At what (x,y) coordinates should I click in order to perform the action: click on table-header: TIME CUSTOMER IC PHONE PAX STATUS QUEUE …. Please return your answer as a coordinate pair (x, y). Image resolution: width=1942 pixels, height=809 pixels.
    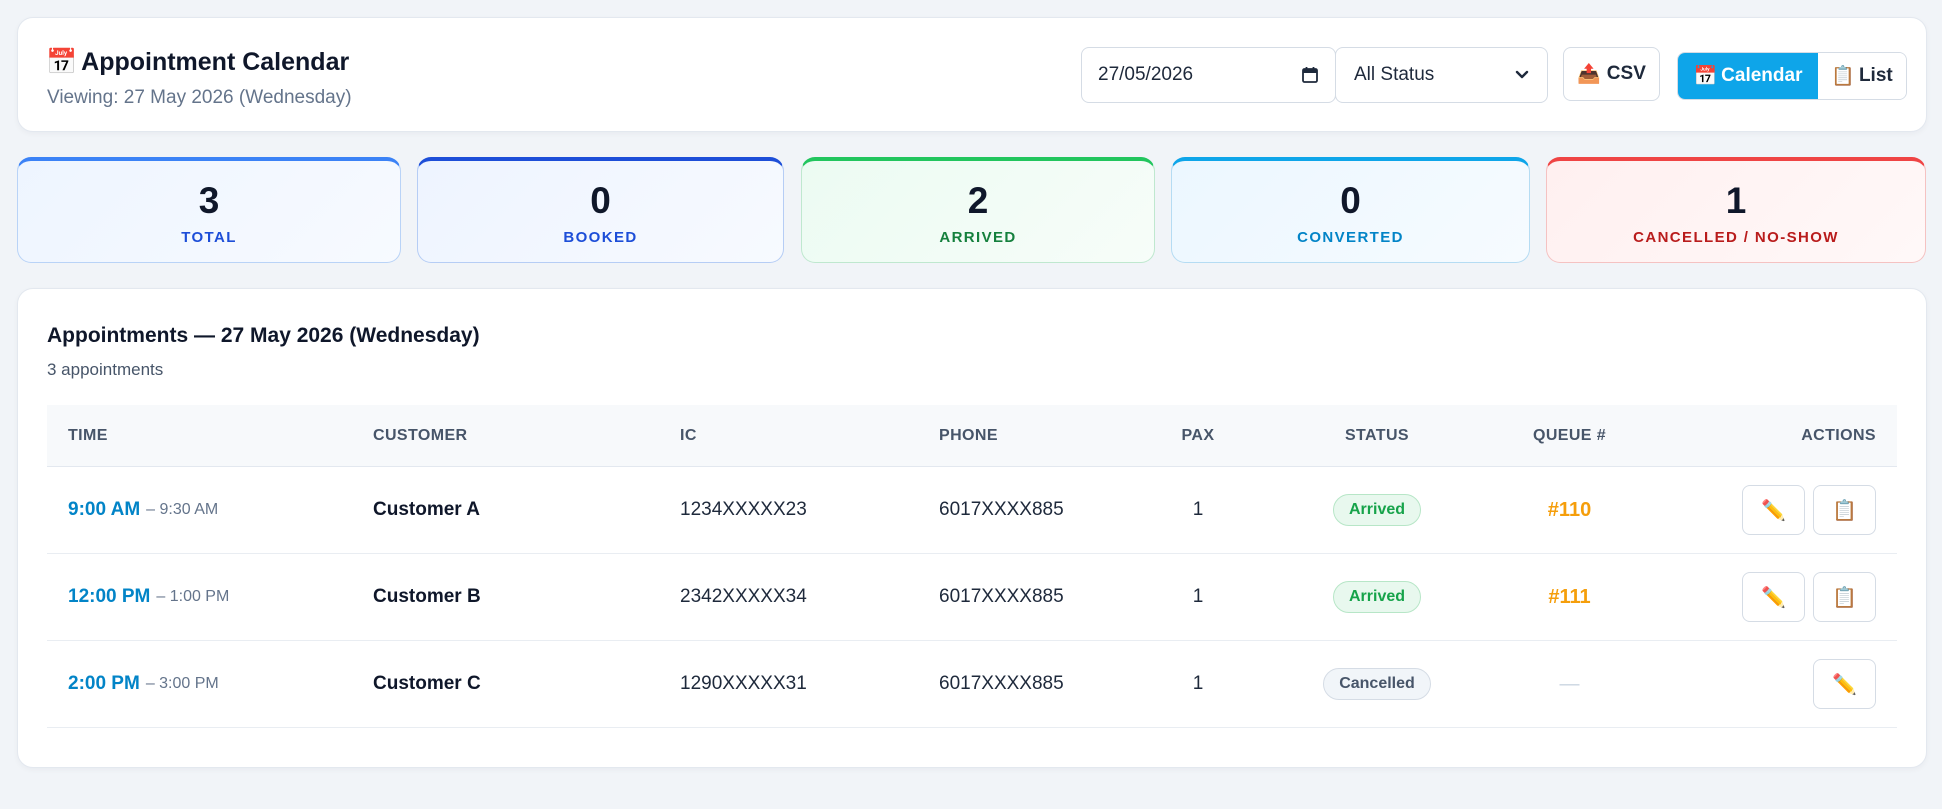
    Looking at the image, I should click on (972, 436).